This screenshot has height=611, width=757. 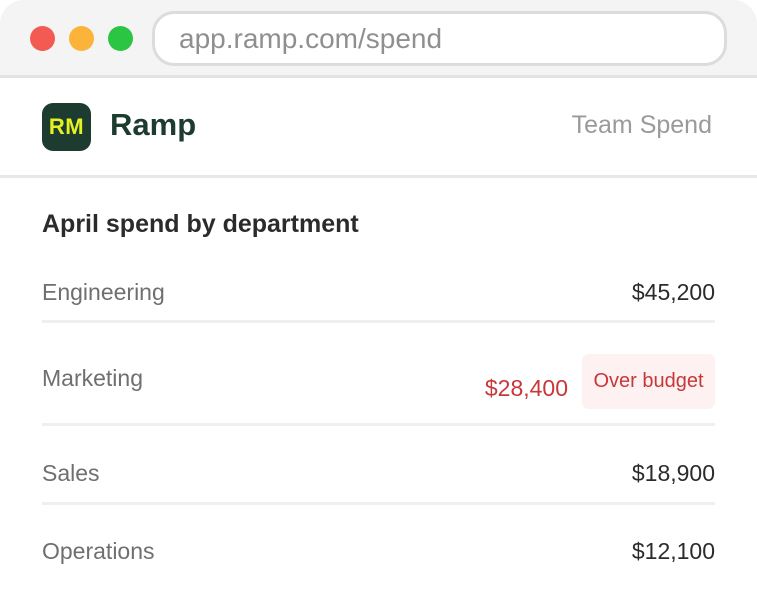 What do you see at coordinates (103, 292) in the screenshot?
I see `department-name: Engineering` at bounding box center [103, 292].